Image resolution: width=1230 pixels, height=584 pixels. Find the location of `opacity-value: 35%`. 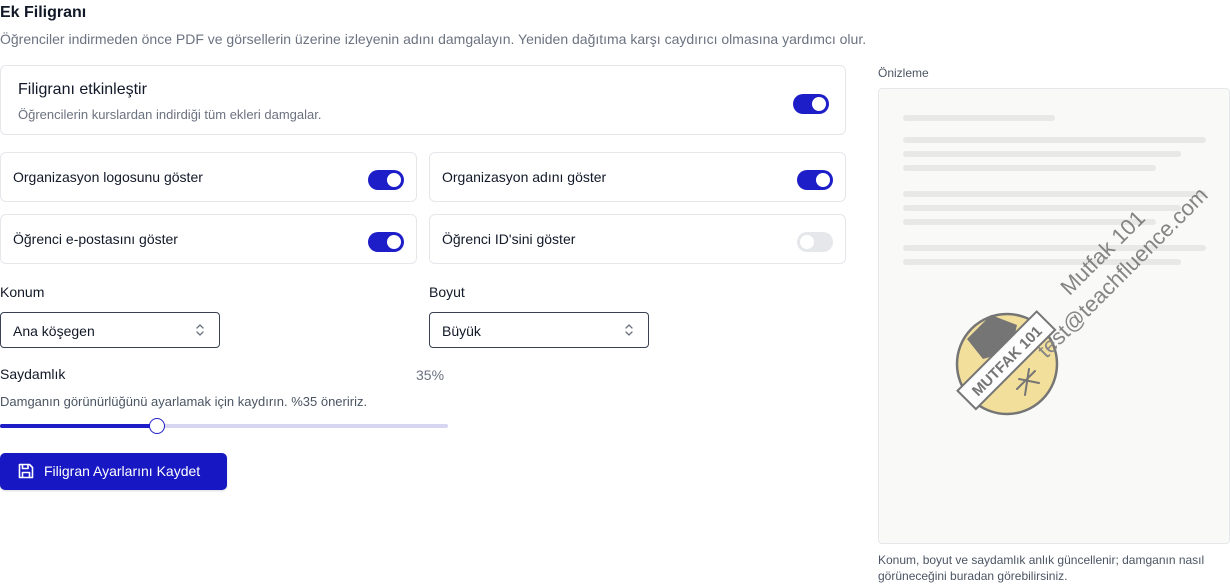

opacity-value: 35% is located at coordinates (430, 375).